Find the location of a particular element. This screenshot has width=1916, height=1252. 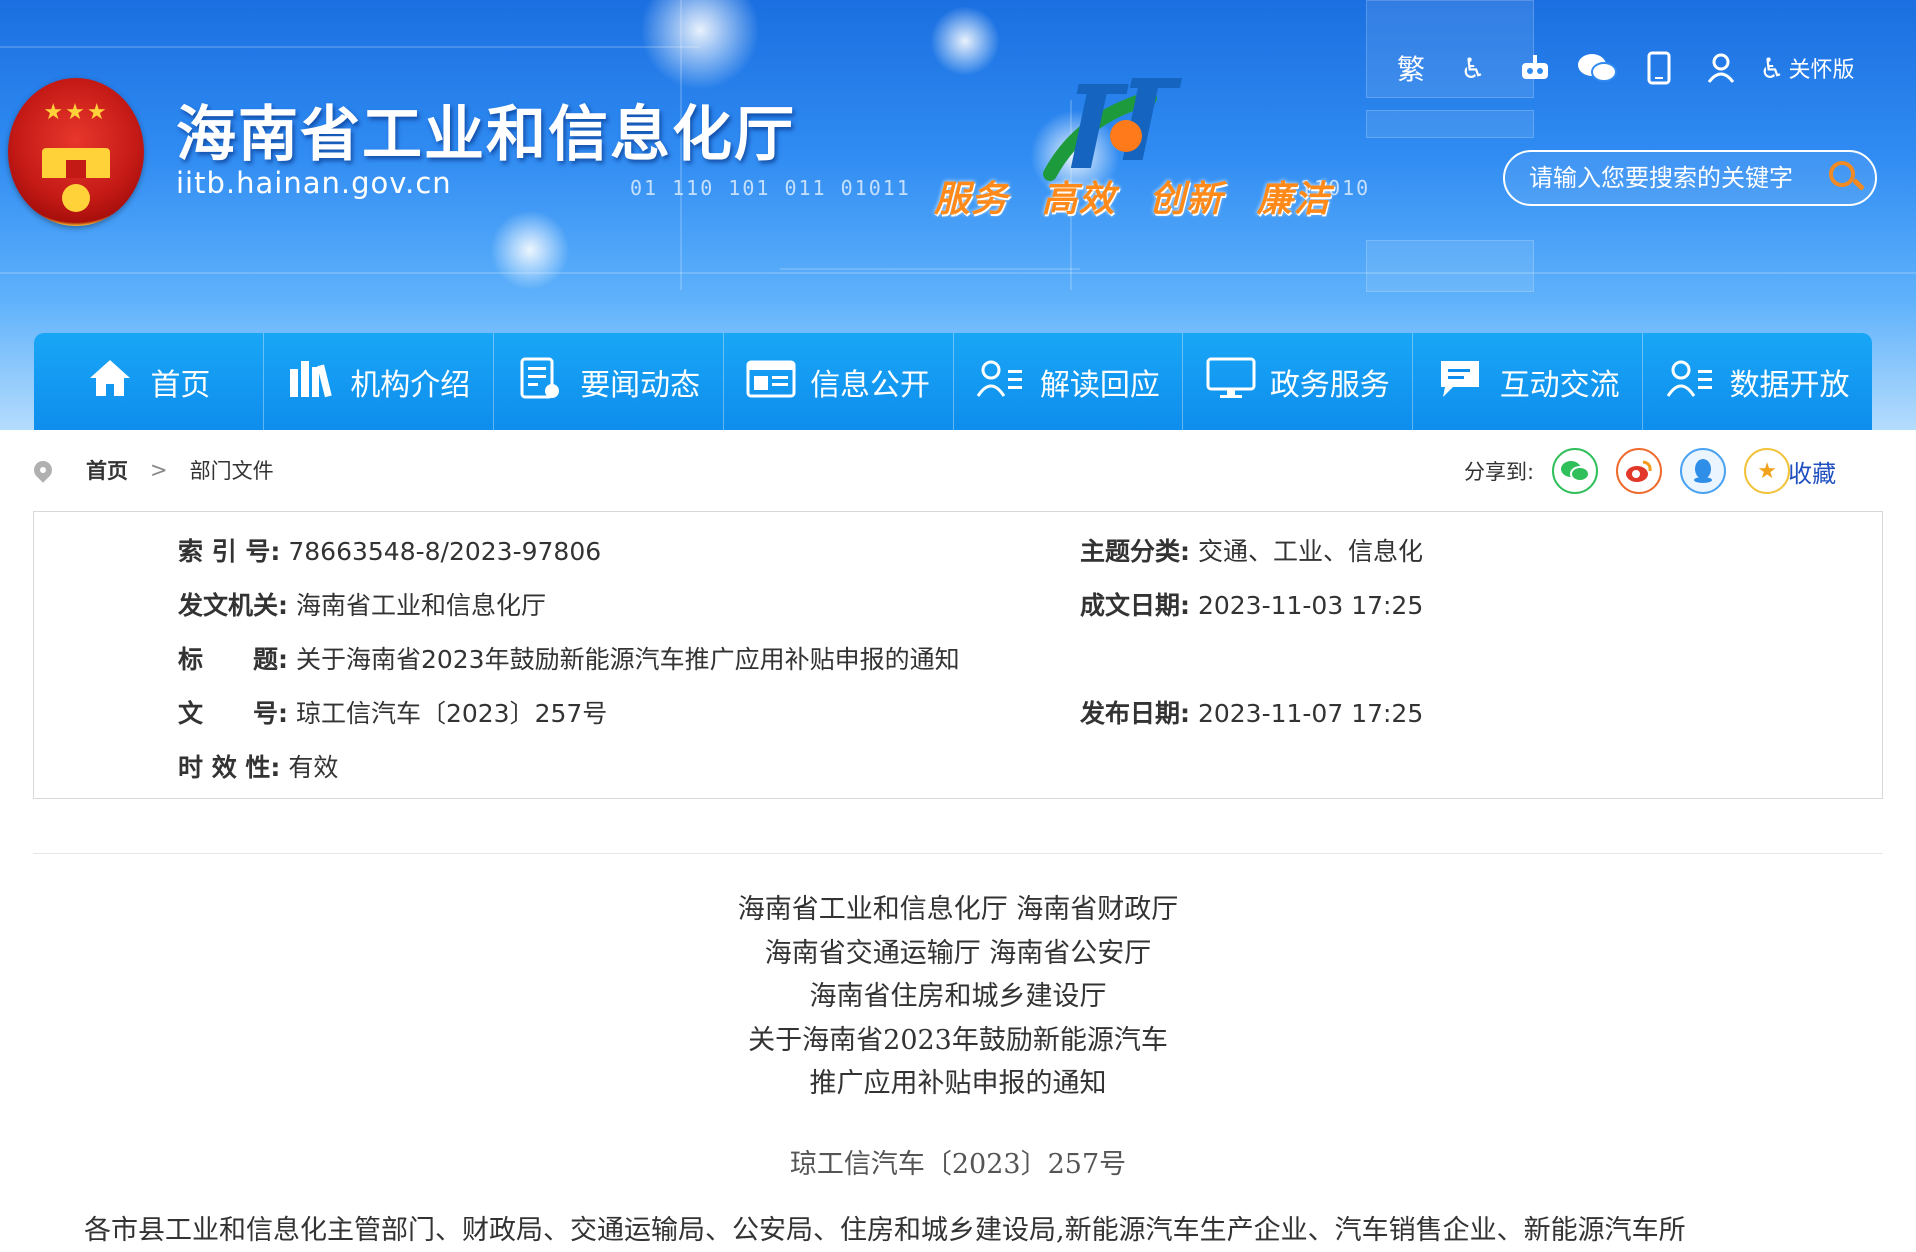

breadcrumb-current: 部门文件 is located at coordinates (232, 470).